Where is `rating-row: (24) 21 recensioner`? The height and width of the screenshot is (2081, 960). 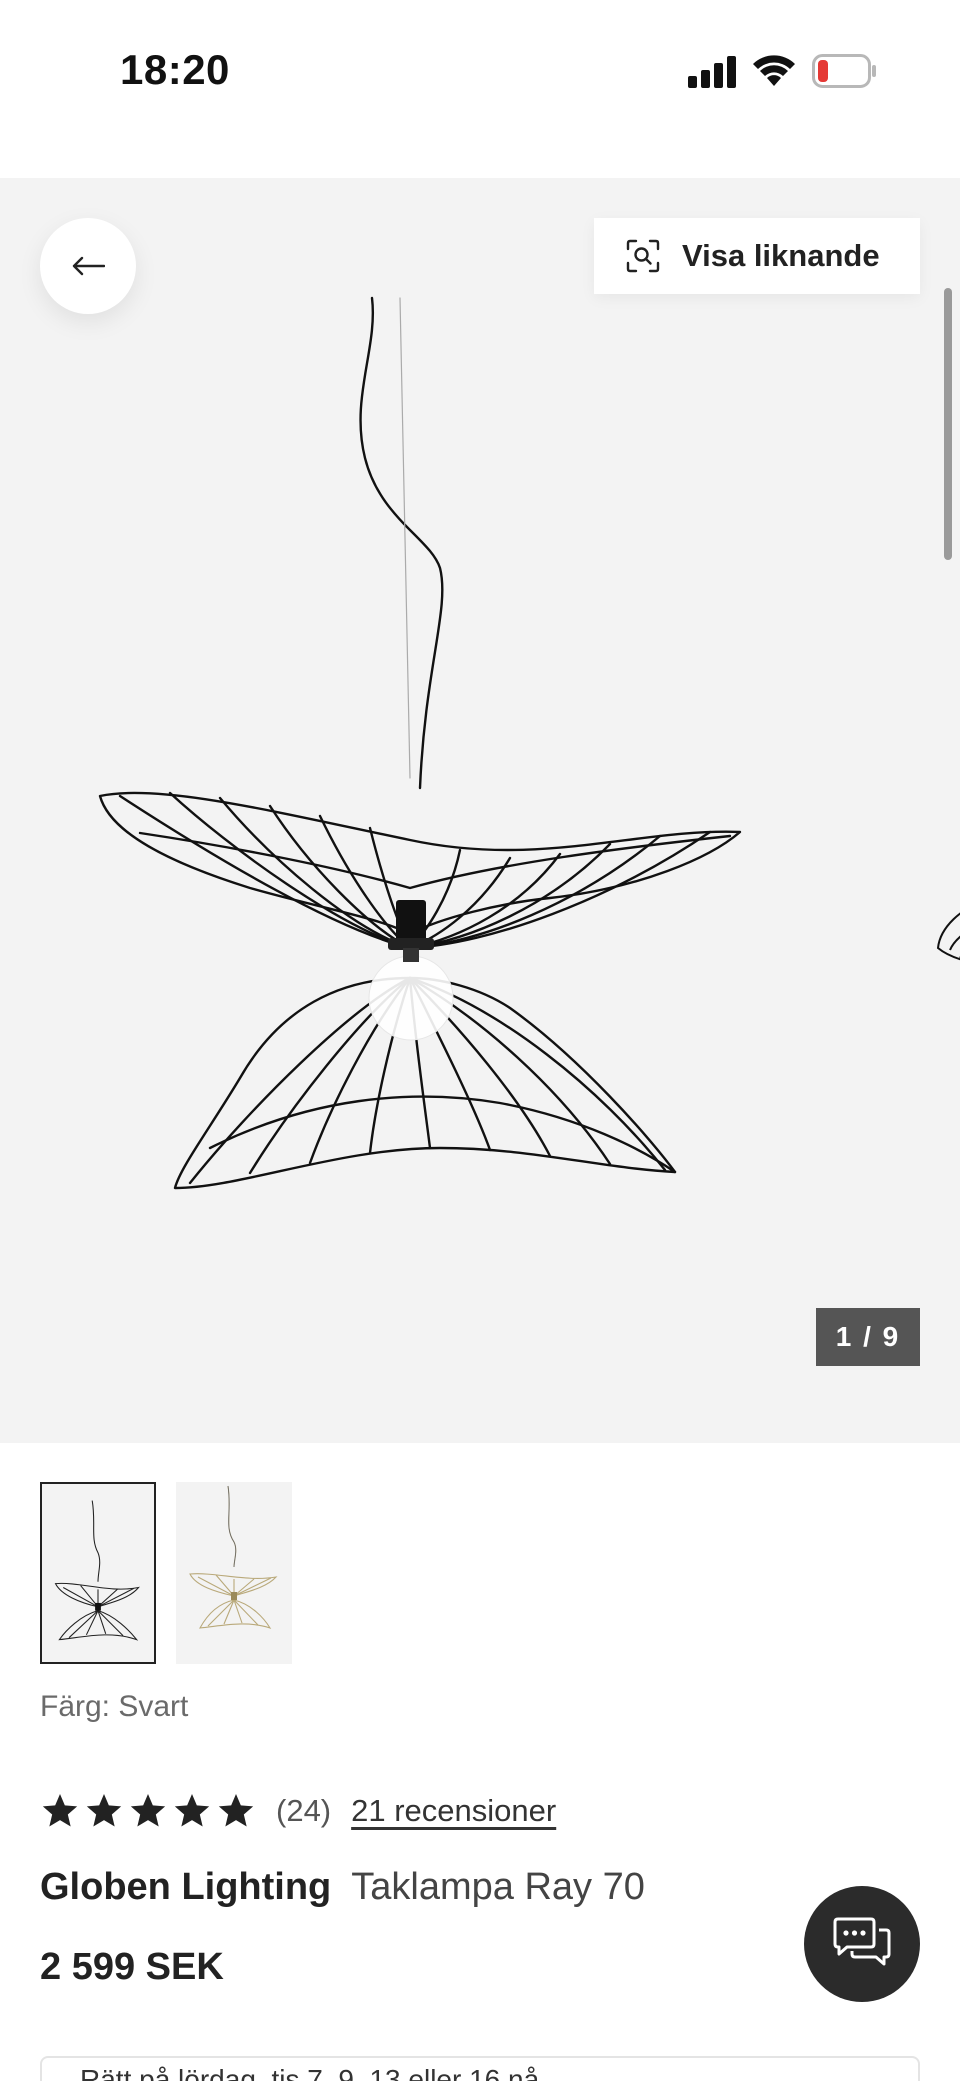
rating-row: (24) 21 recensioner is located at coordinates (298, 1811).